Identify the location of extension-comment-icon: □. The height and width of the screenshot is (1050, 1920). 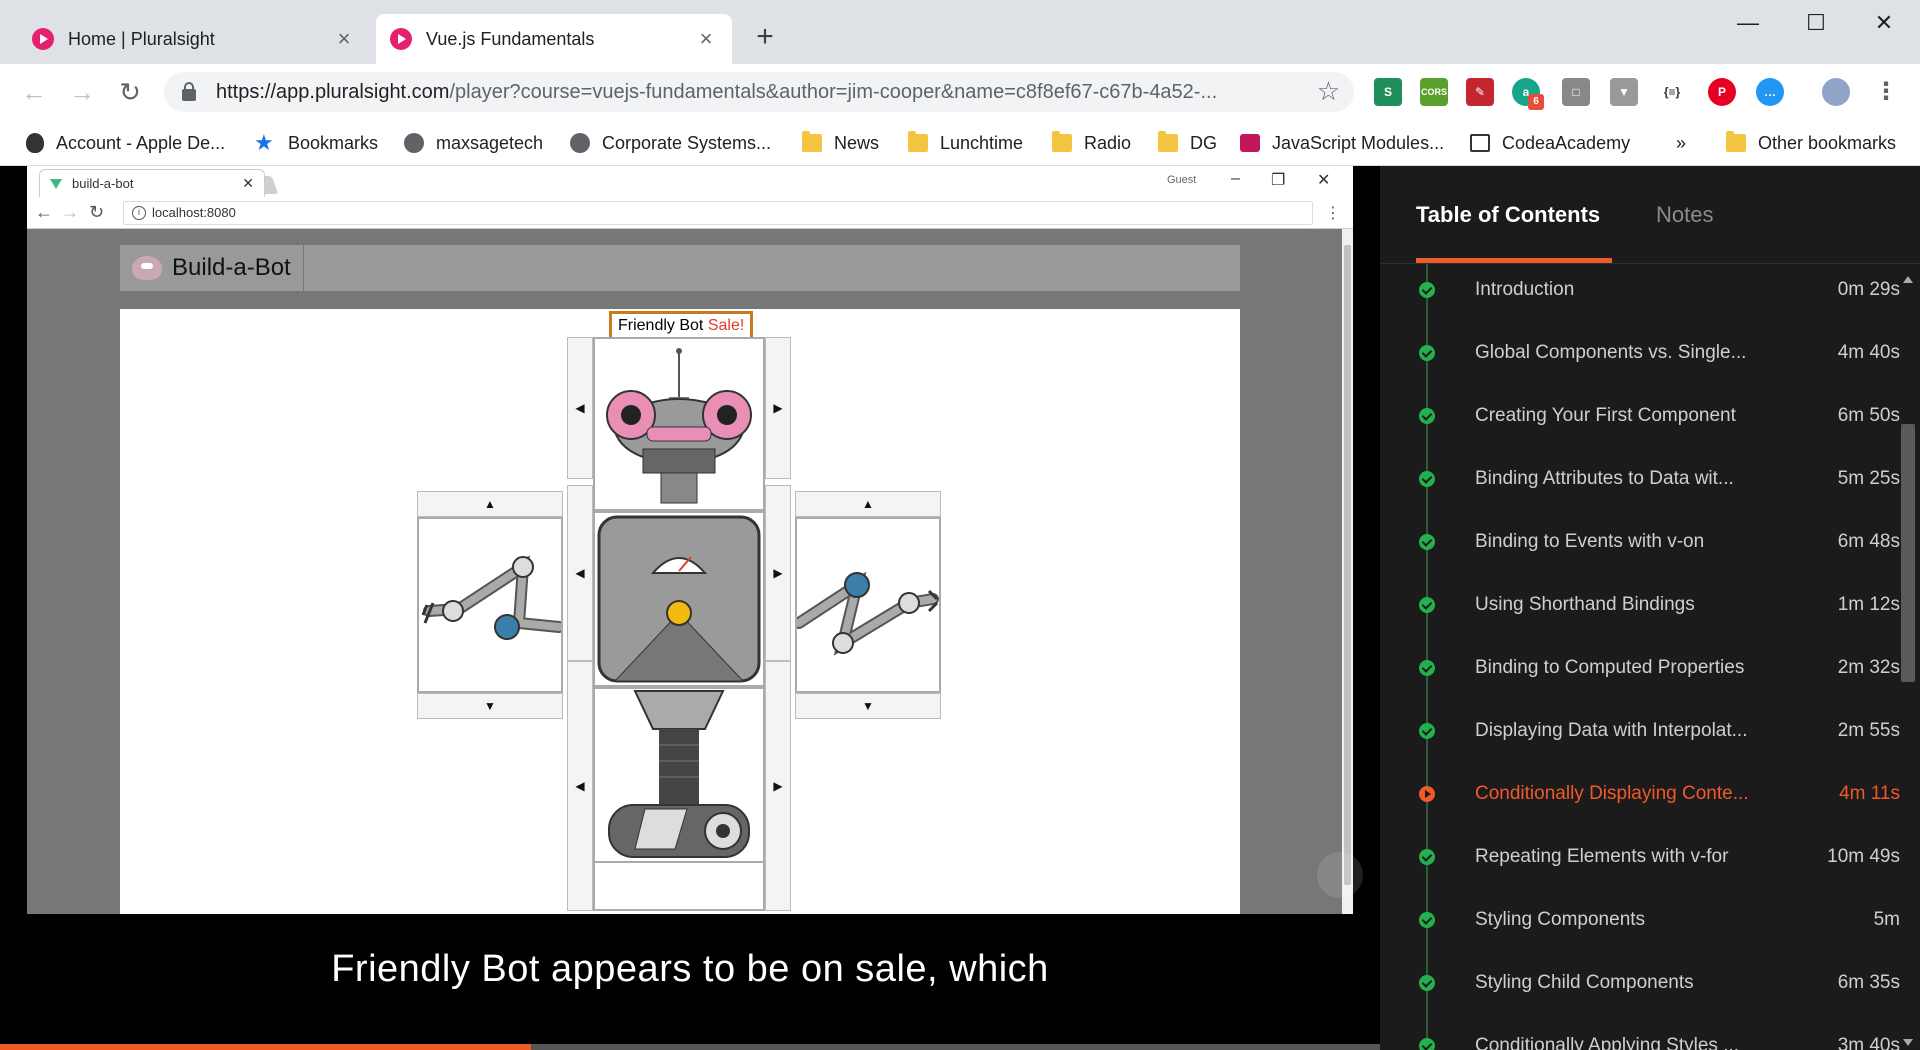
(1576, 92).